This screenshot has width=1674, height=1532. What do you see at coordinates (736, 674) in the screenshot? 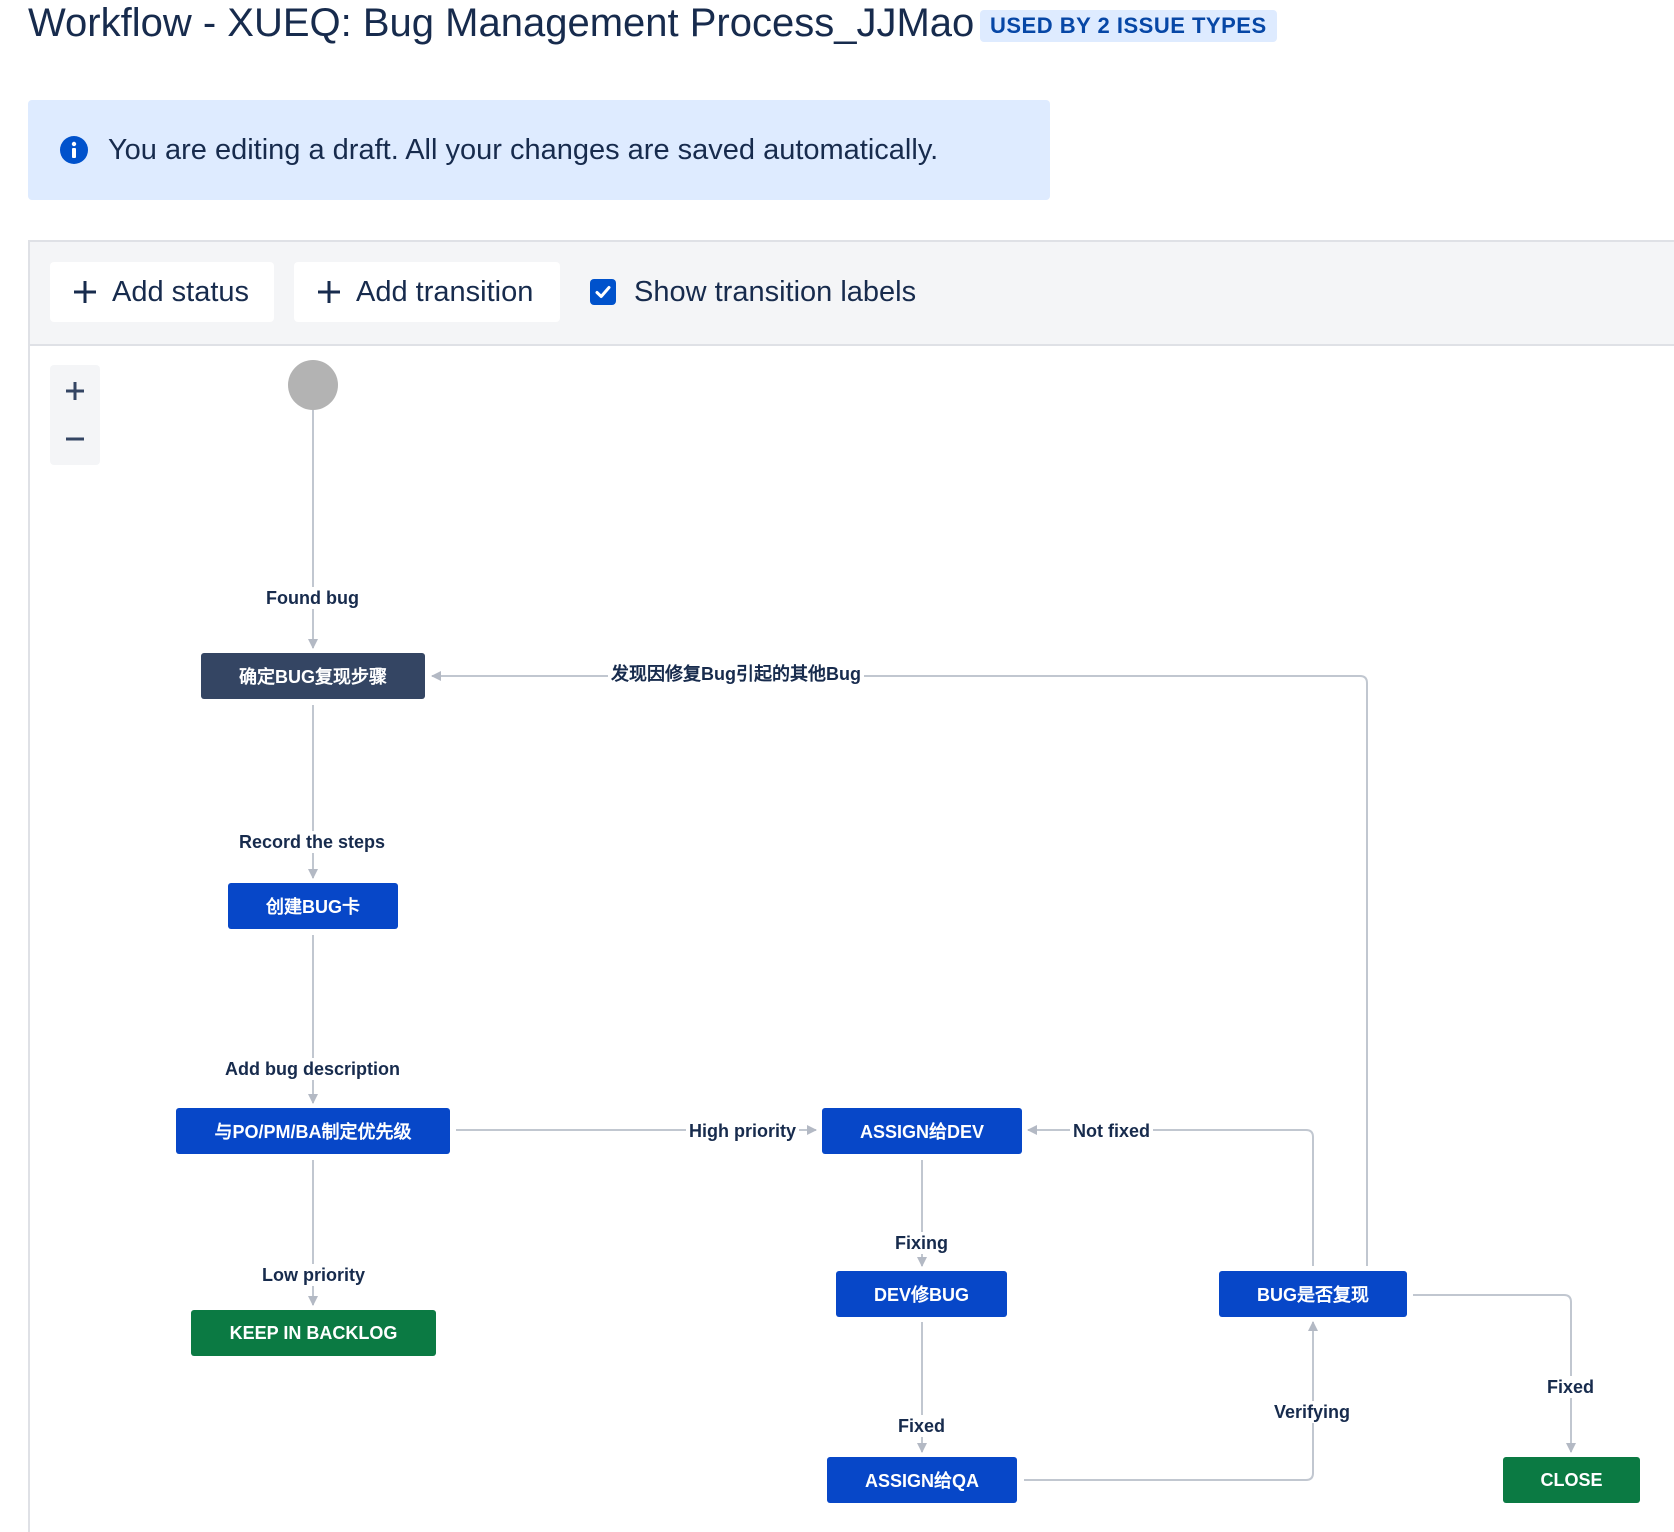
I see `transition-label-other-bug: 发现因修复Bug引起的其他Bug` at bounding box center [736, 674].